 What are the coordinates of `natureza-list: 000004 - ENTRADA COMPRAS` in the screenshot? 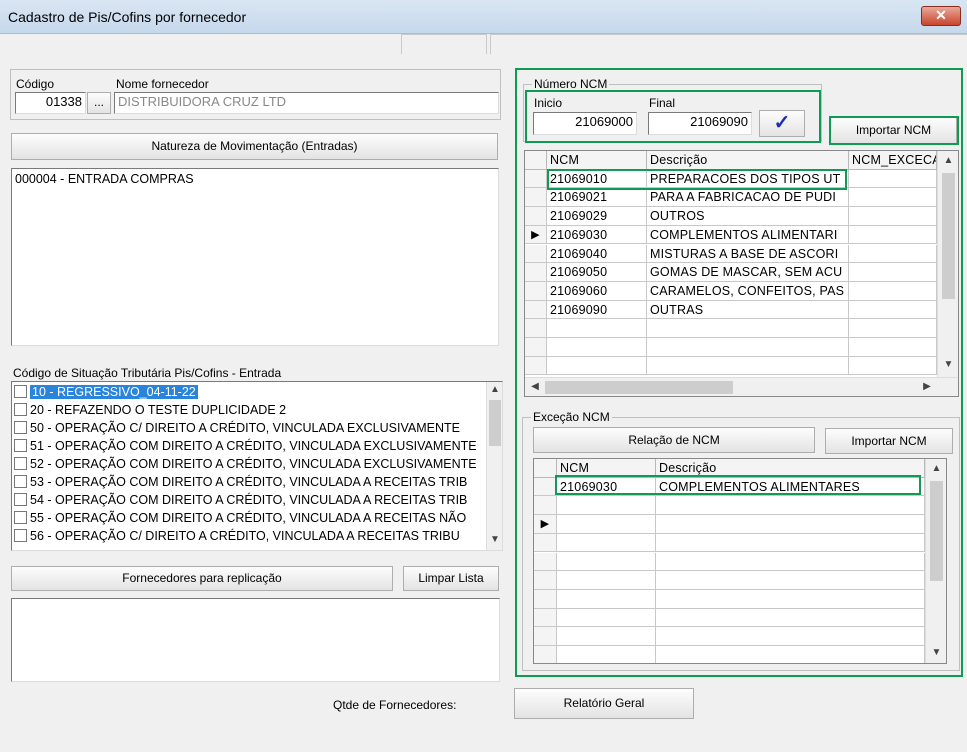 It's located at (255, 257).